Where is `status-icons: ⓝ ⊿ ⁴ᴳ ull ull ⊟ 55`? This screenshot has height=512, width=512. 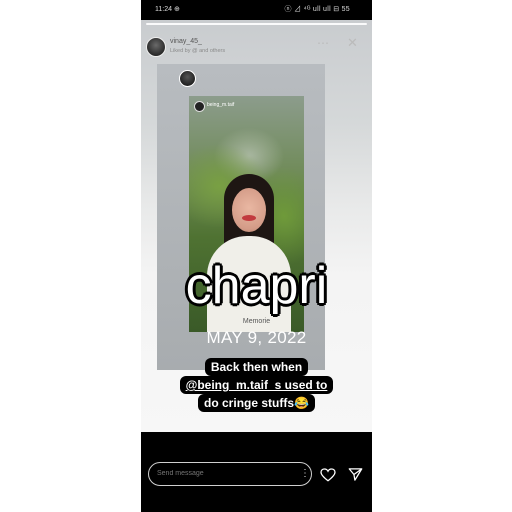 status-icons: ⓝ ⊿ ⁴ᴳ ull ull ⊟ 55 is located at coordinates (317, 9).